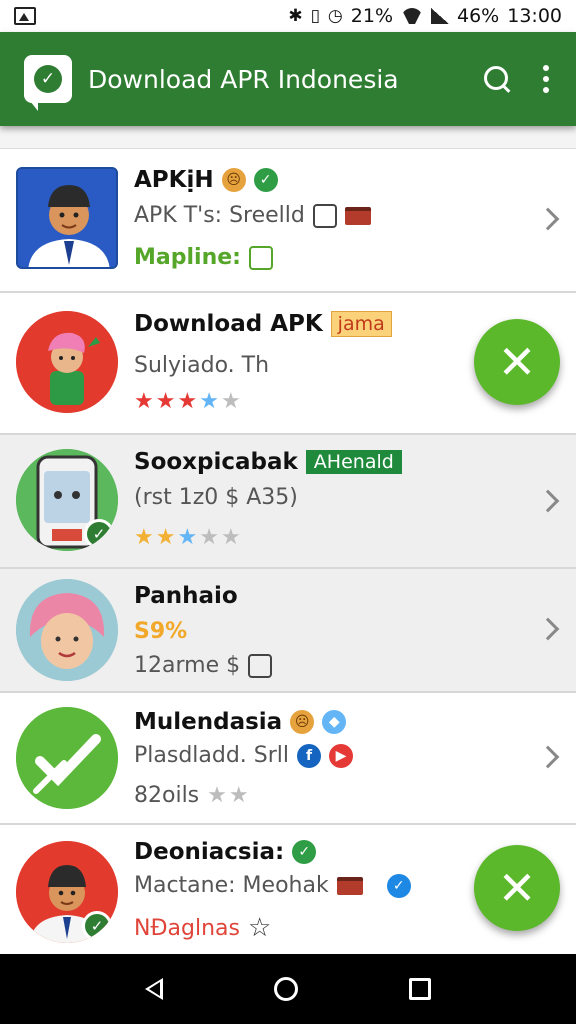  I want to click on recents-icon, so click(419, 989).